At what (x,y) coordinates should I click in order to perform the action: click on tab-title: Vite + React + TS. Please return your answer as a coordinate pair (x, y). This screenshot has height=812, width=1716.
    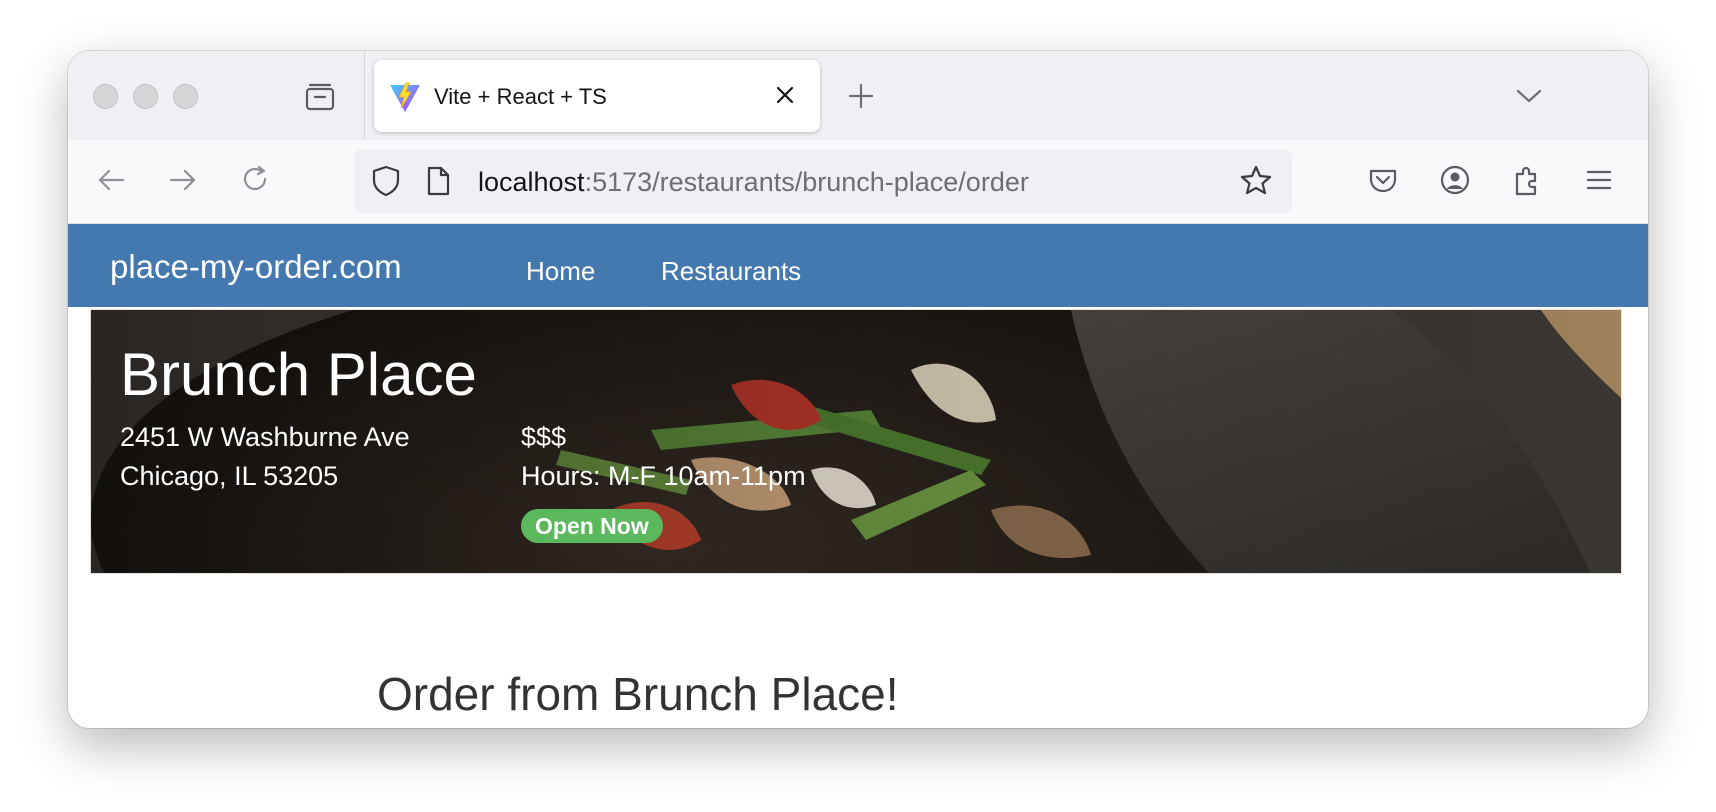
    Looking at the image, I should click on (520, 96).